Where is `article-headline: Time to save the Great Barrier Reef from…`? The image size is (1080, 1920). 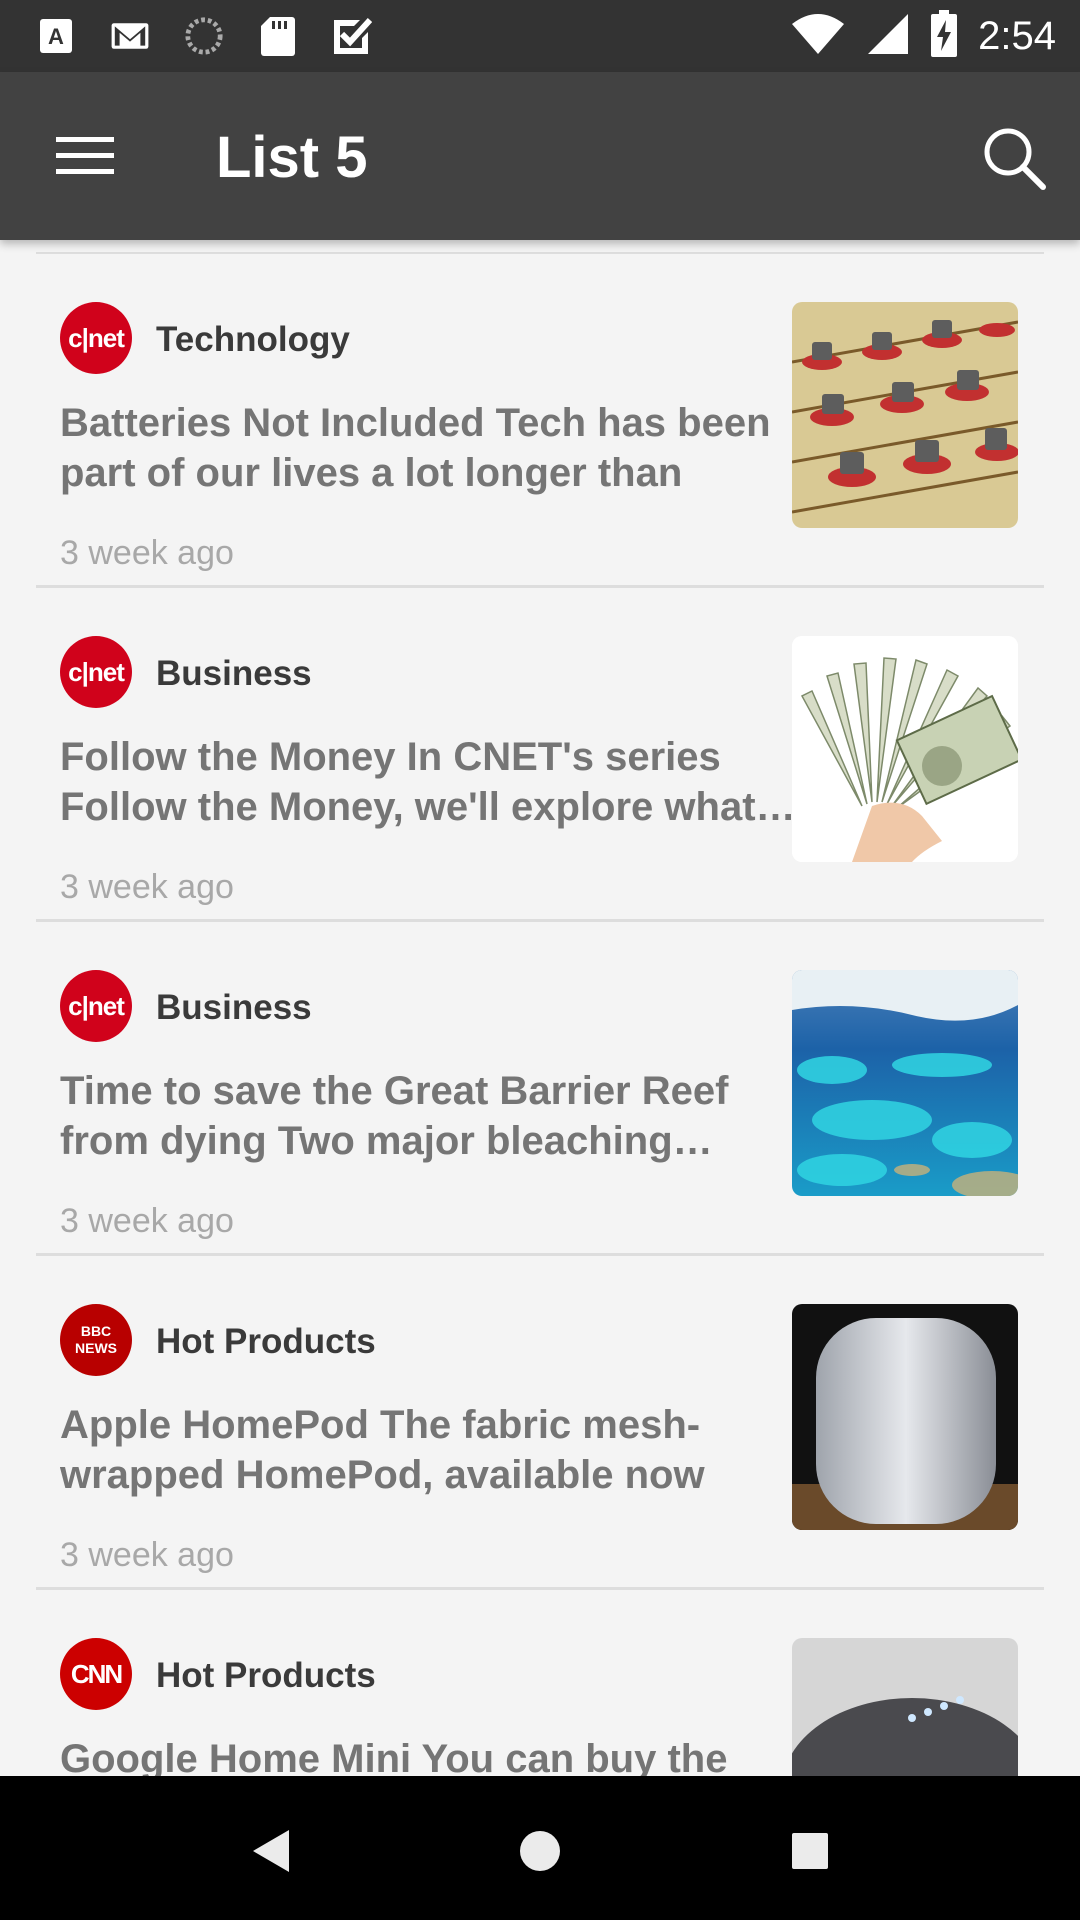 article-headline: Time to save the Great Barrier Reef from… is located at coordinates (430, 1116).